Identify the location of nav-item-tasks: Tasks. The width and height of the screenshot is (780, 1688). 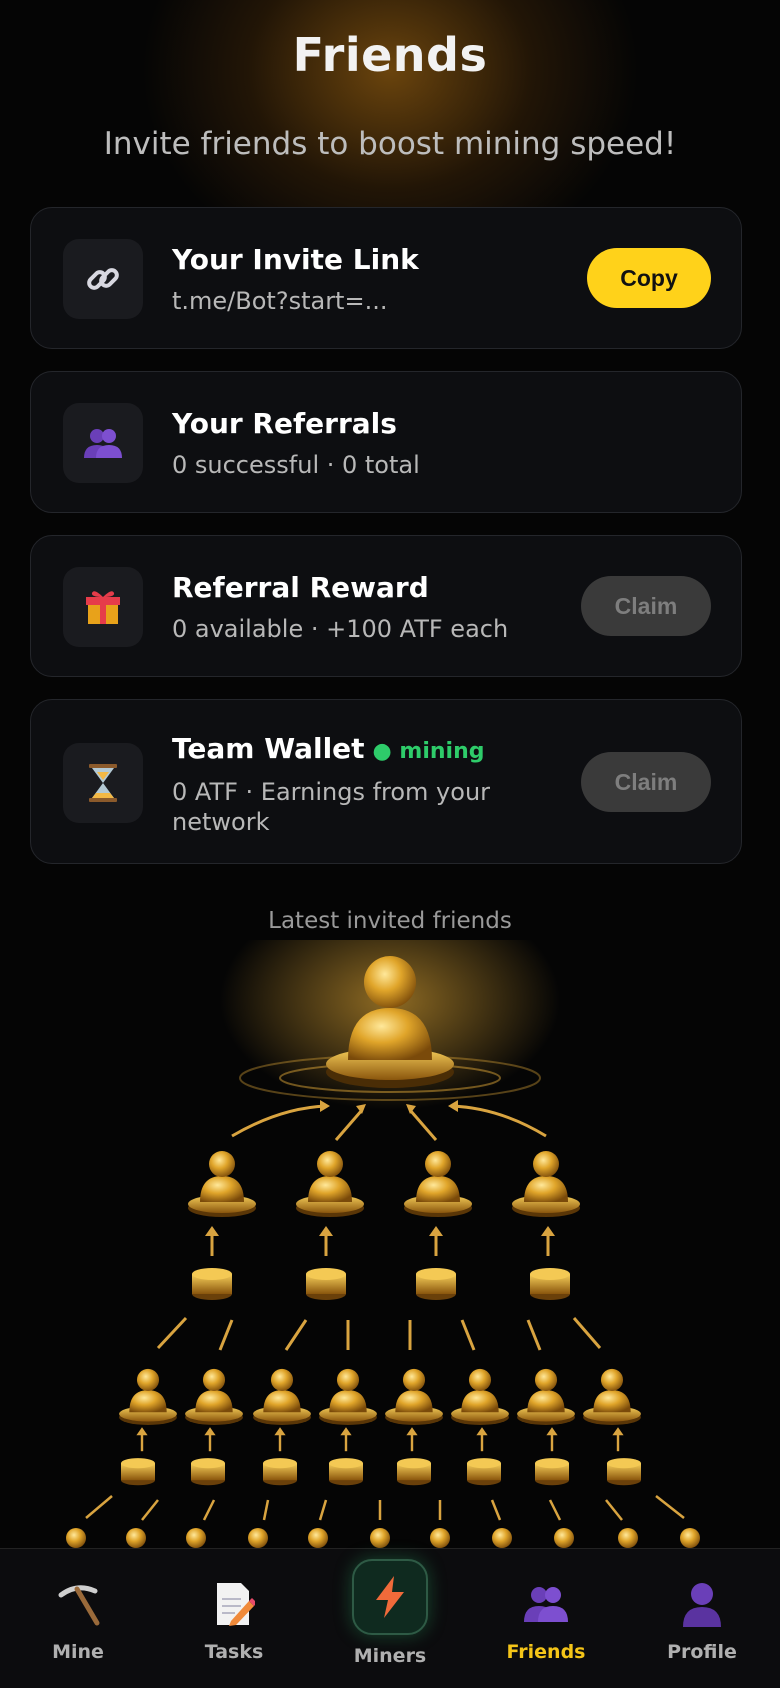
(234, 1618).